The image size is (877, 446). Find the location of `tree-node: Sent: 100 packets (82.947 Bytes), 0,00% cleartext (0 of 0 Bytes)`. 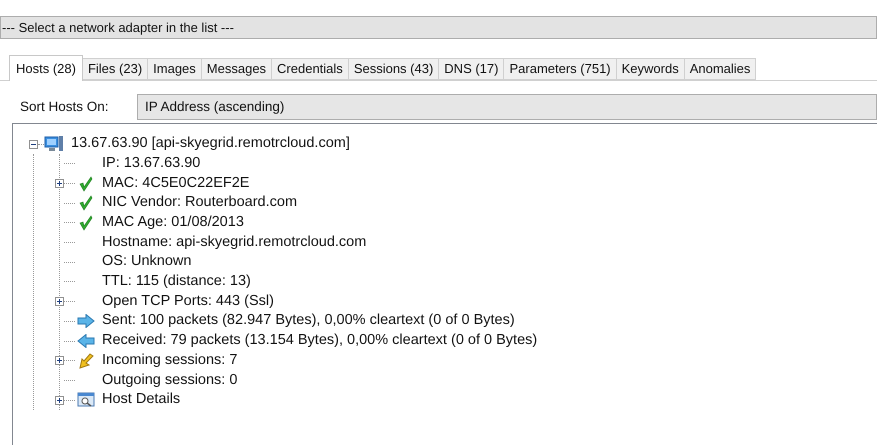

tree-node: Sent: 100 packets (82.947 Bytes), 0,00% cleartext (0 of 0 Bytes) is located at coordinates (308, 321).